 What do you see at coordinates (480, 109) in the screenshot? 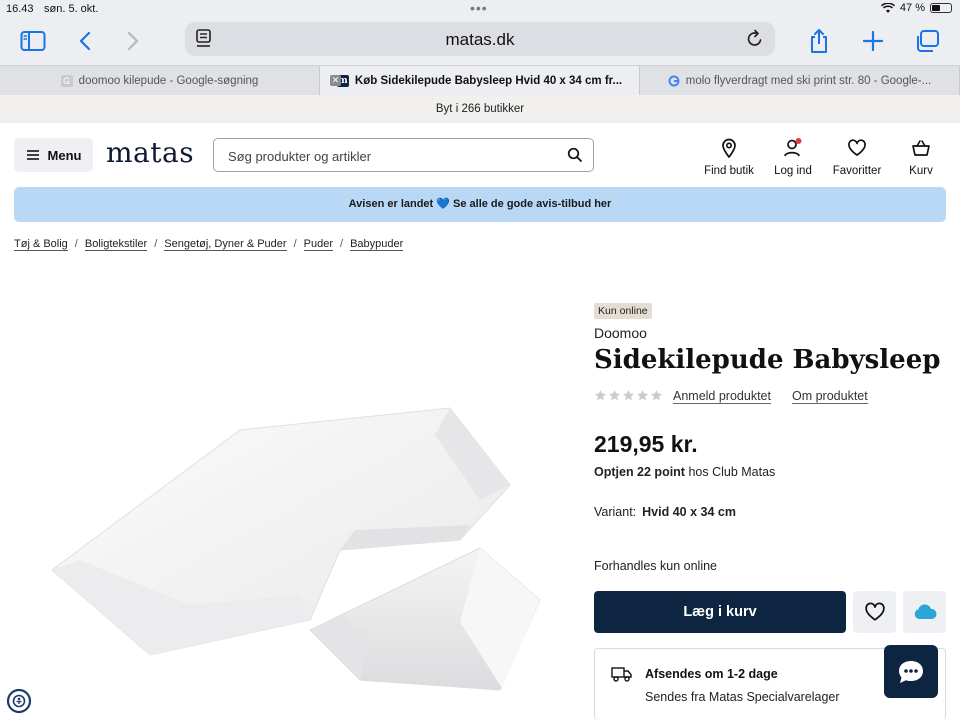
I see `store-exchange-banner: Byt i 266 butikker` at bounding box center [480, 109].